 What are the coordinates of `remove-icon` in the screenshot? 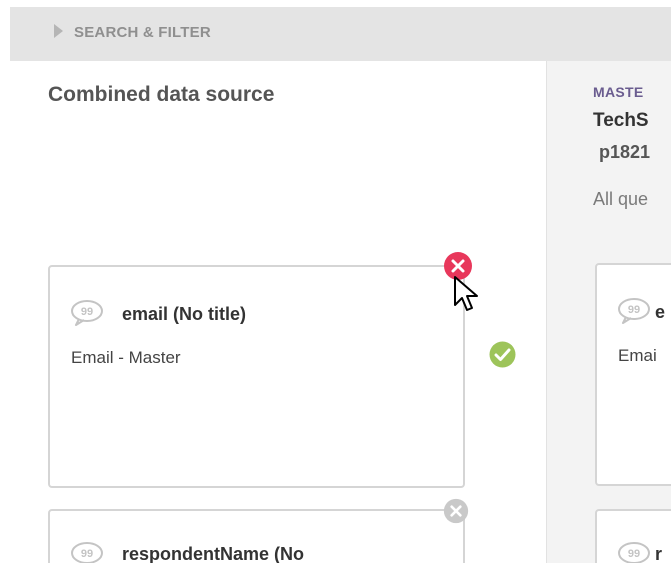 It's located at (456, 511).